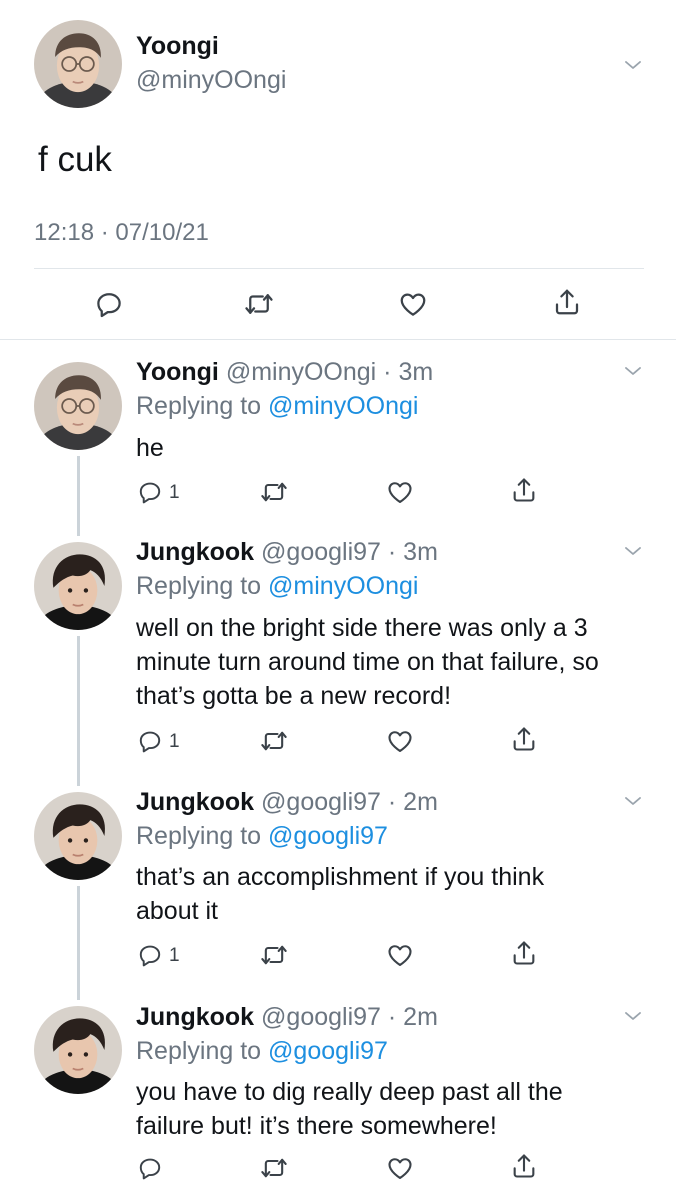 This screenshot has height=1200, width=676. What do you see at coordinates (150, 448) in the screenshot?
I see `tweet-text: he` at bounding box center [150, 448].